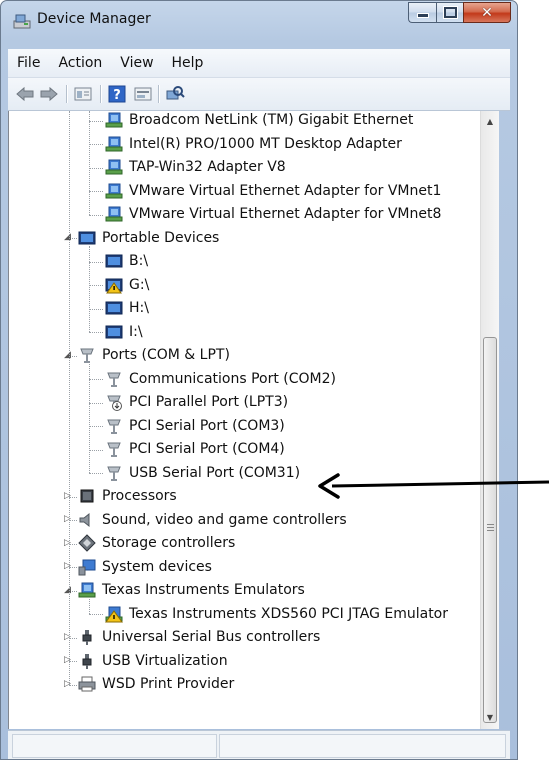 This screenshot has height=762, width=550. What do you see at coordinates (124, 332) in the screenshot?
I see `tree-device-item: I:\` at bounding box center [124, 332].